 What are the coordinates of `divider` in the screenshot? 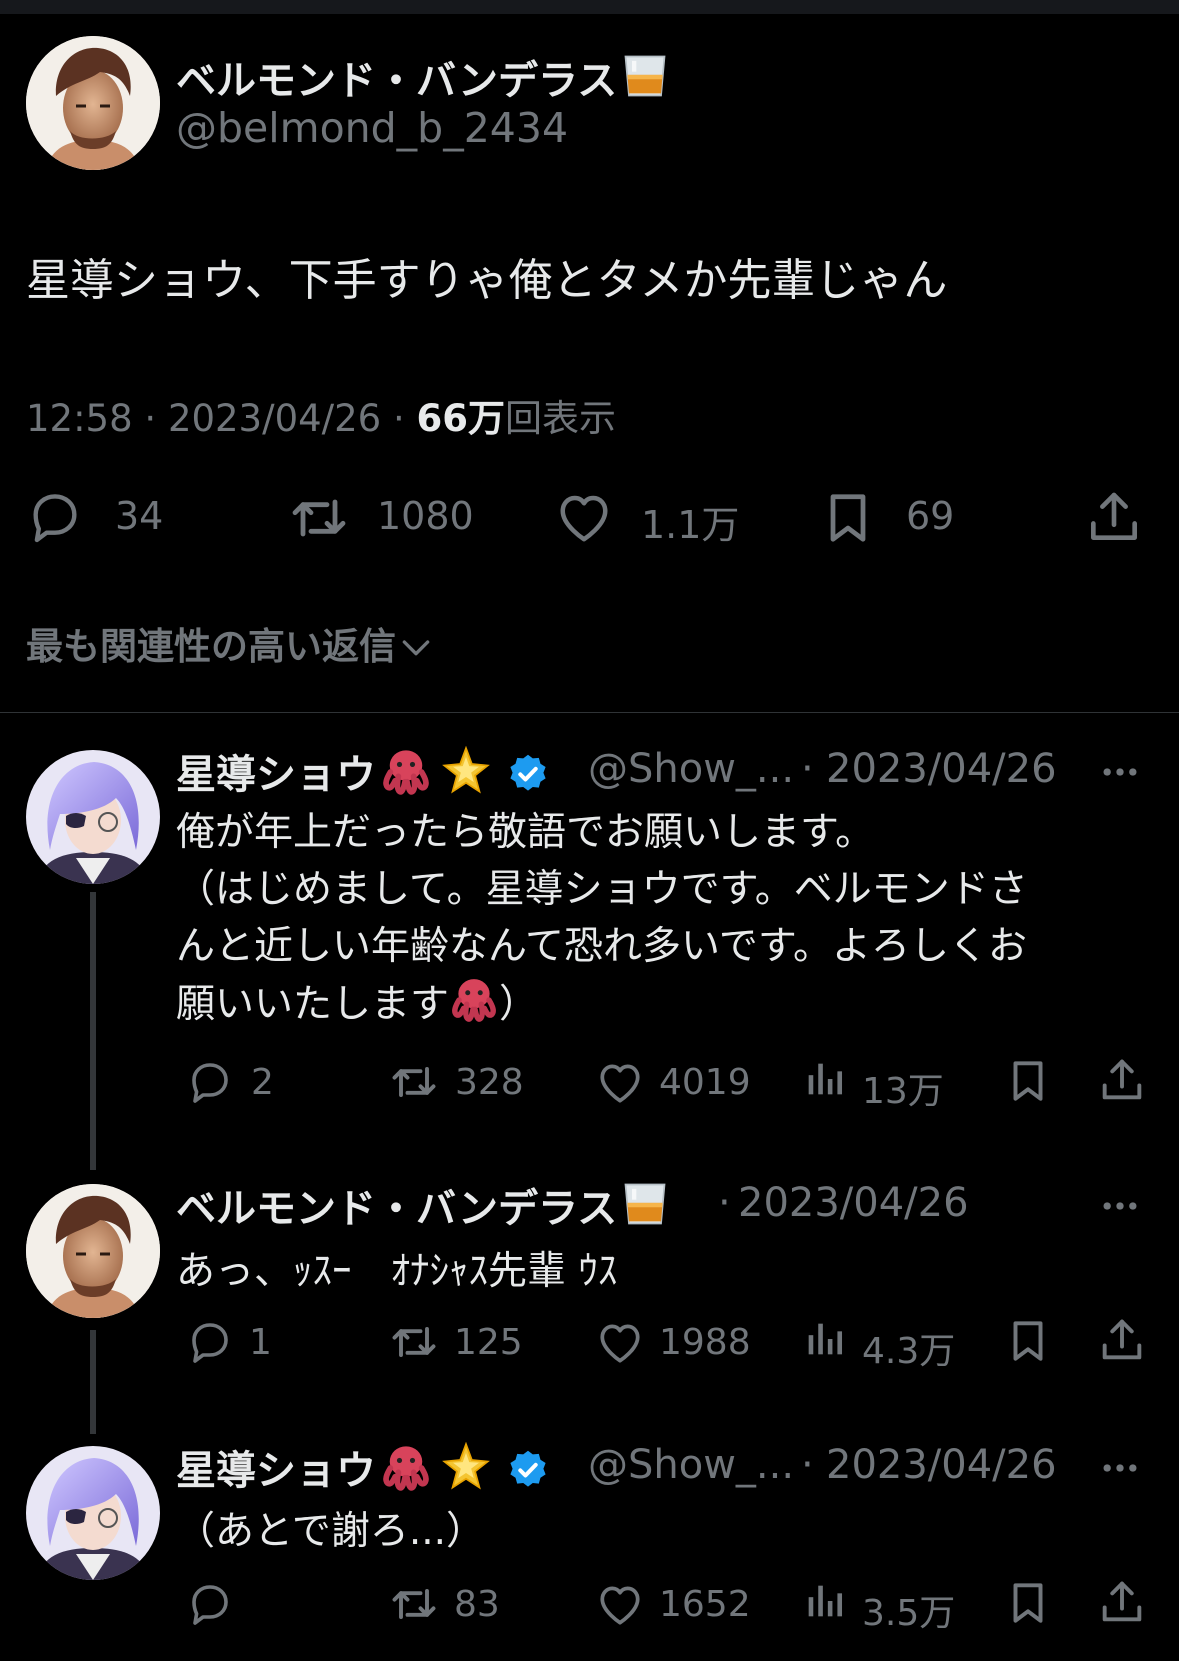 It's located at (589, 712).